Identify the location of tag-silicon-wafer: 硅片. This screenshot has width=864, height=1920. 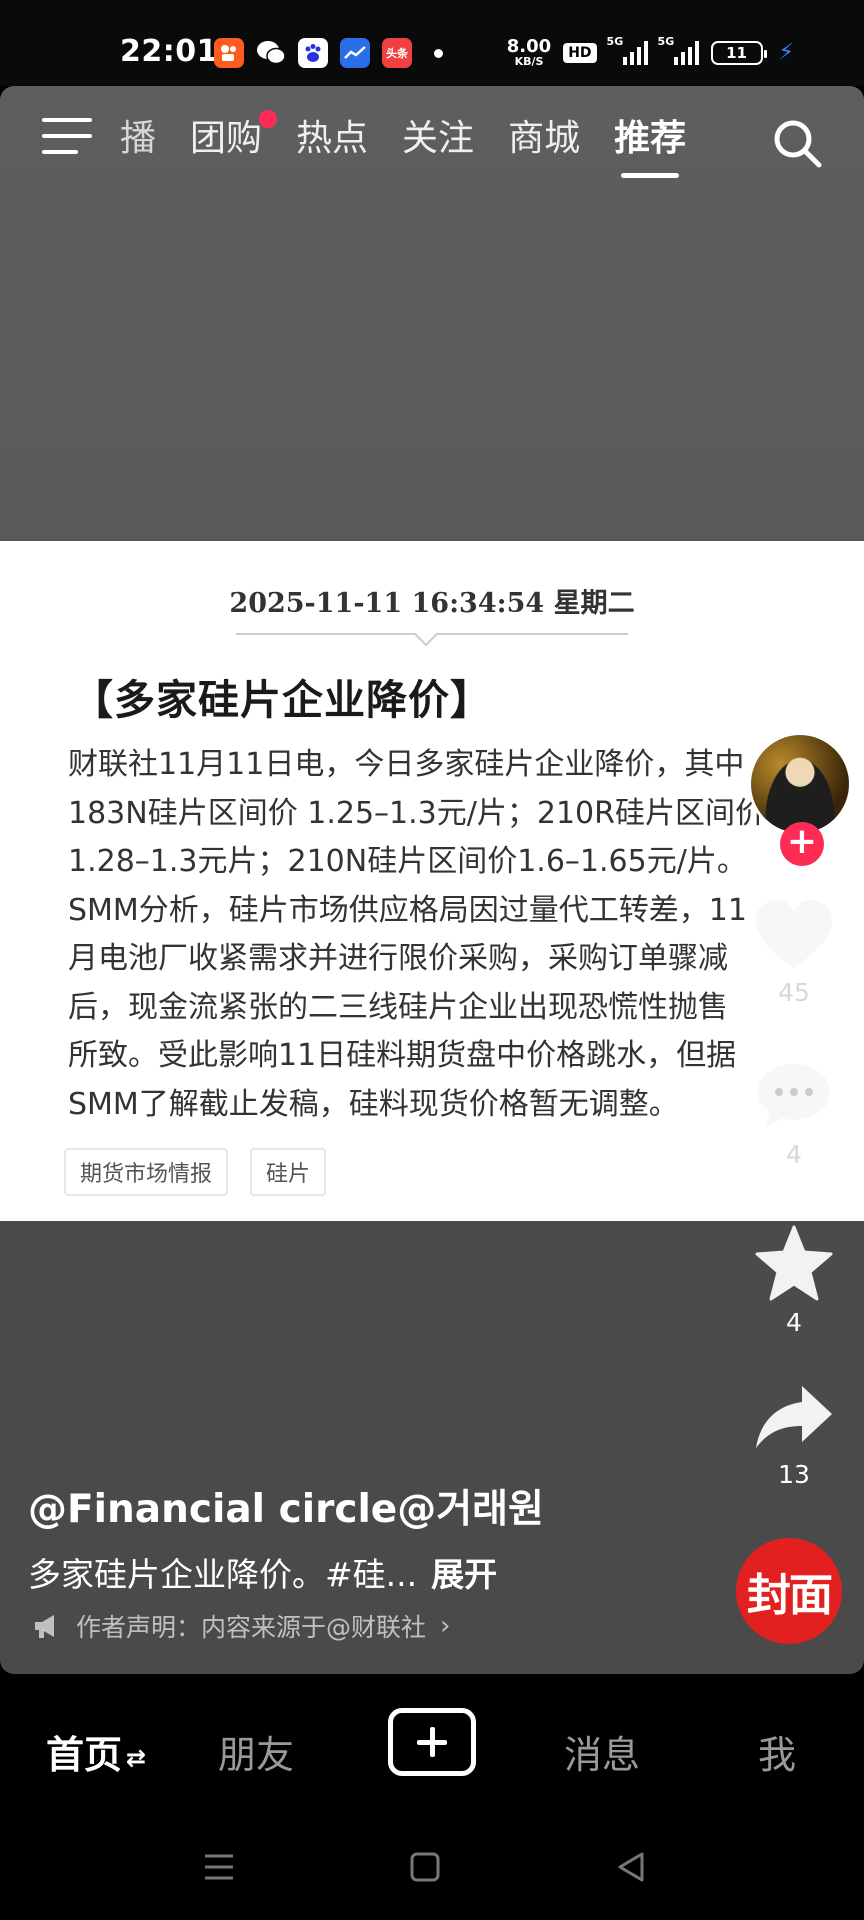
(288, 1172).